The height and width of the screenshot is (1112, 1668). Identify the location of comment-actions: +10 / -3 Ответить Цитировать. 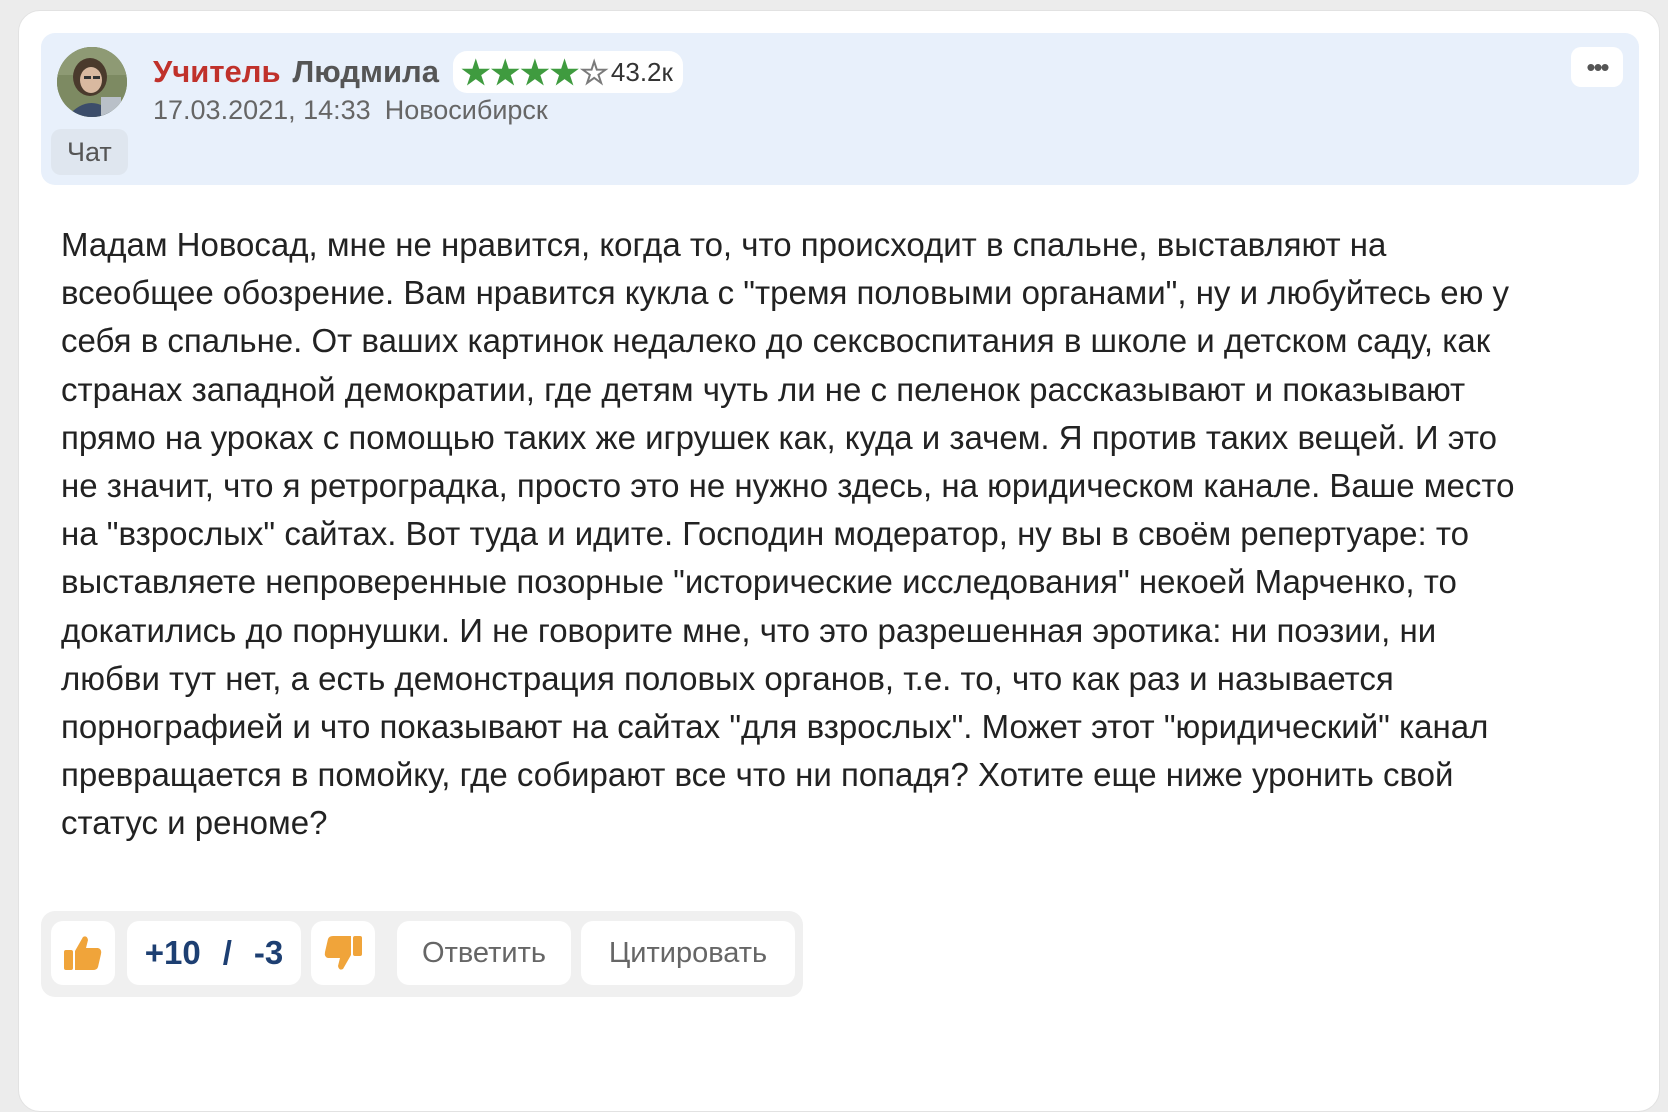
(422, 954).